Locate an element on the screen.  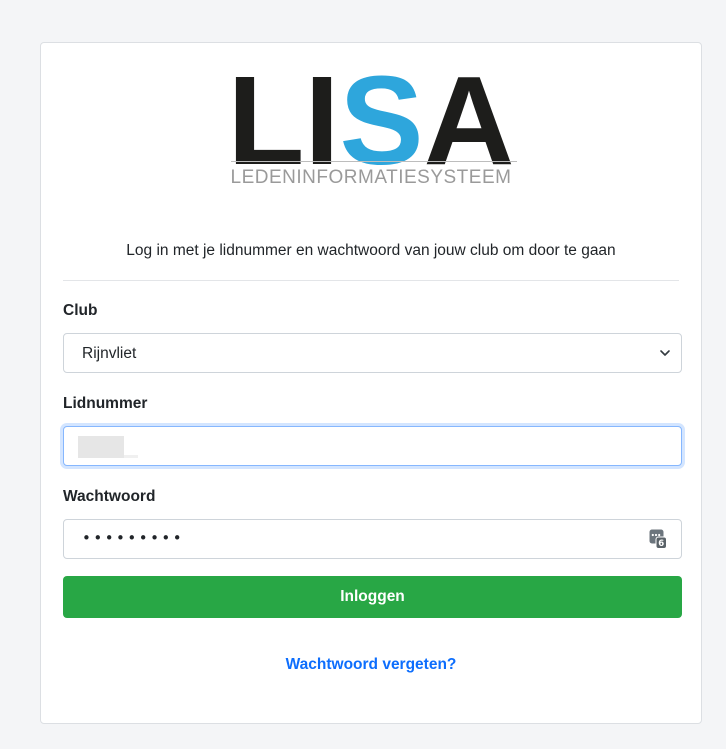
club-select: Rijnvliet is located at coordinates (372, 353).